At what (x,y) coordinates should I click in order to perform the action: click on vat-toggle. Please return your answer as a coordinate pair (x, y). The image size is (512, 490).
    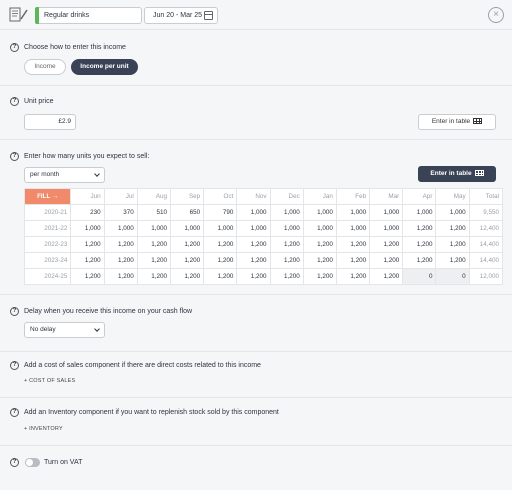
    Looking at the image, I should click on (32, 462).